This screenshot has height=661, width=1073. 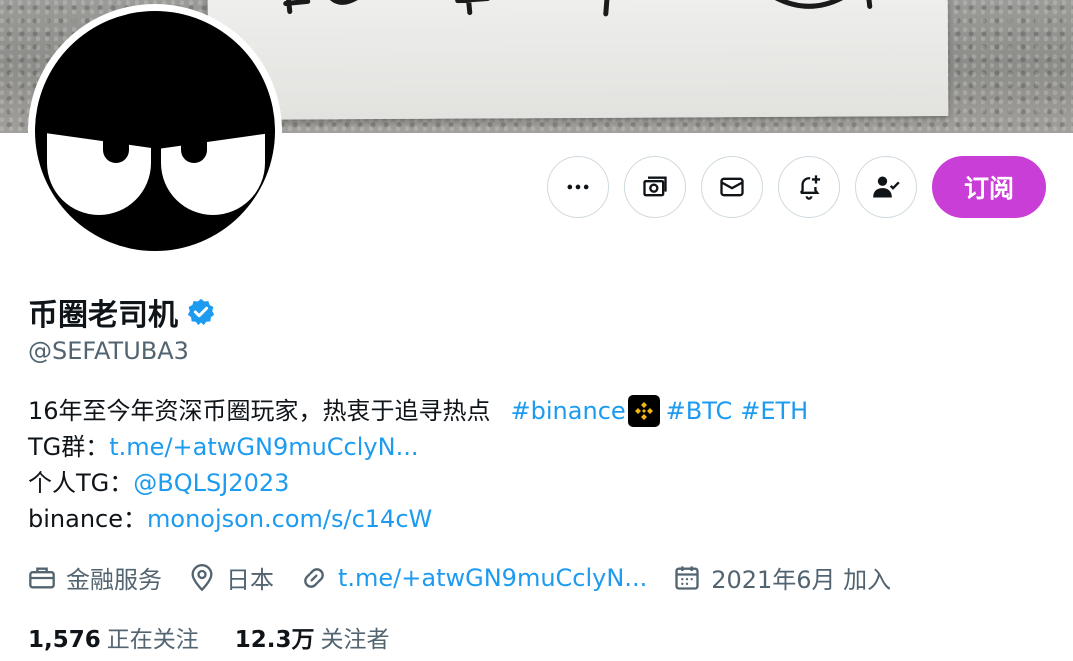 I want to click on bio-tg-group-label: TG群：, so click(x=69, y=447).